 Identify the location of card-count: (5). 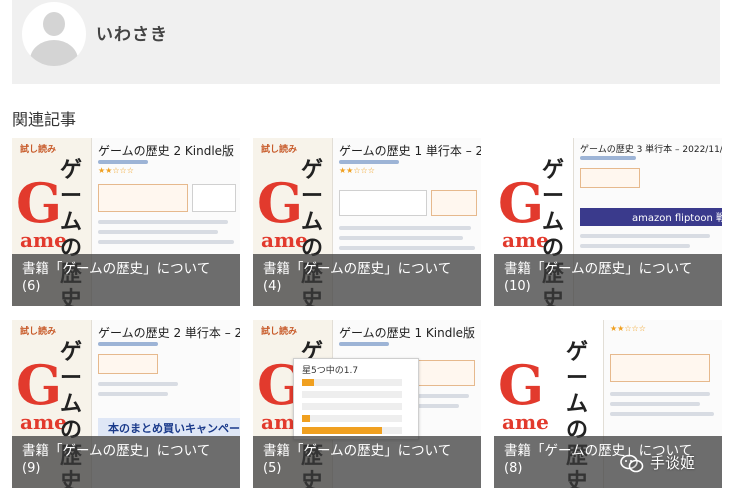
(272, 468).